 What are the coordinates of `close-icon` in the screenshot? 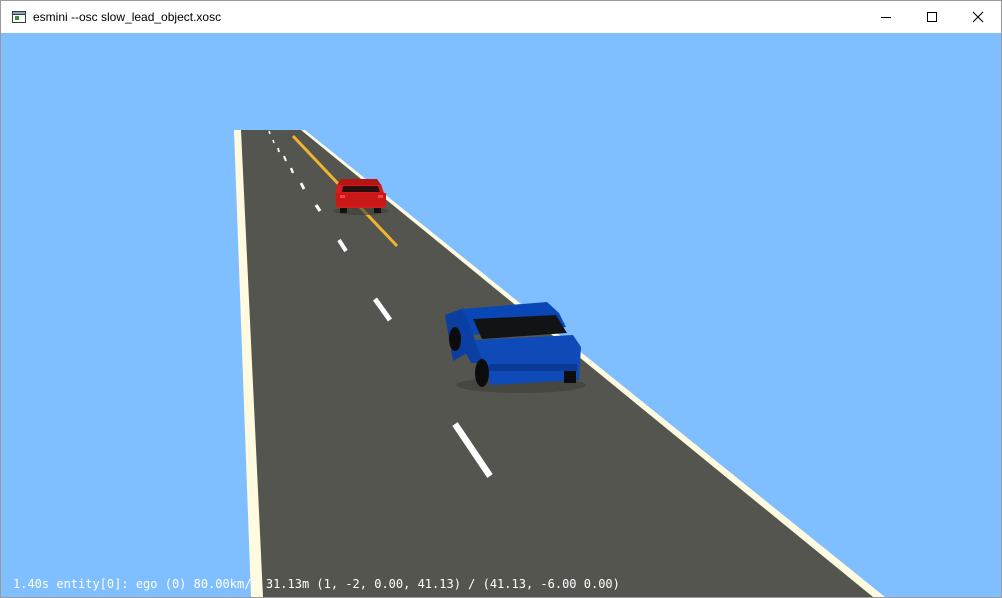 It's located at (978, 17).